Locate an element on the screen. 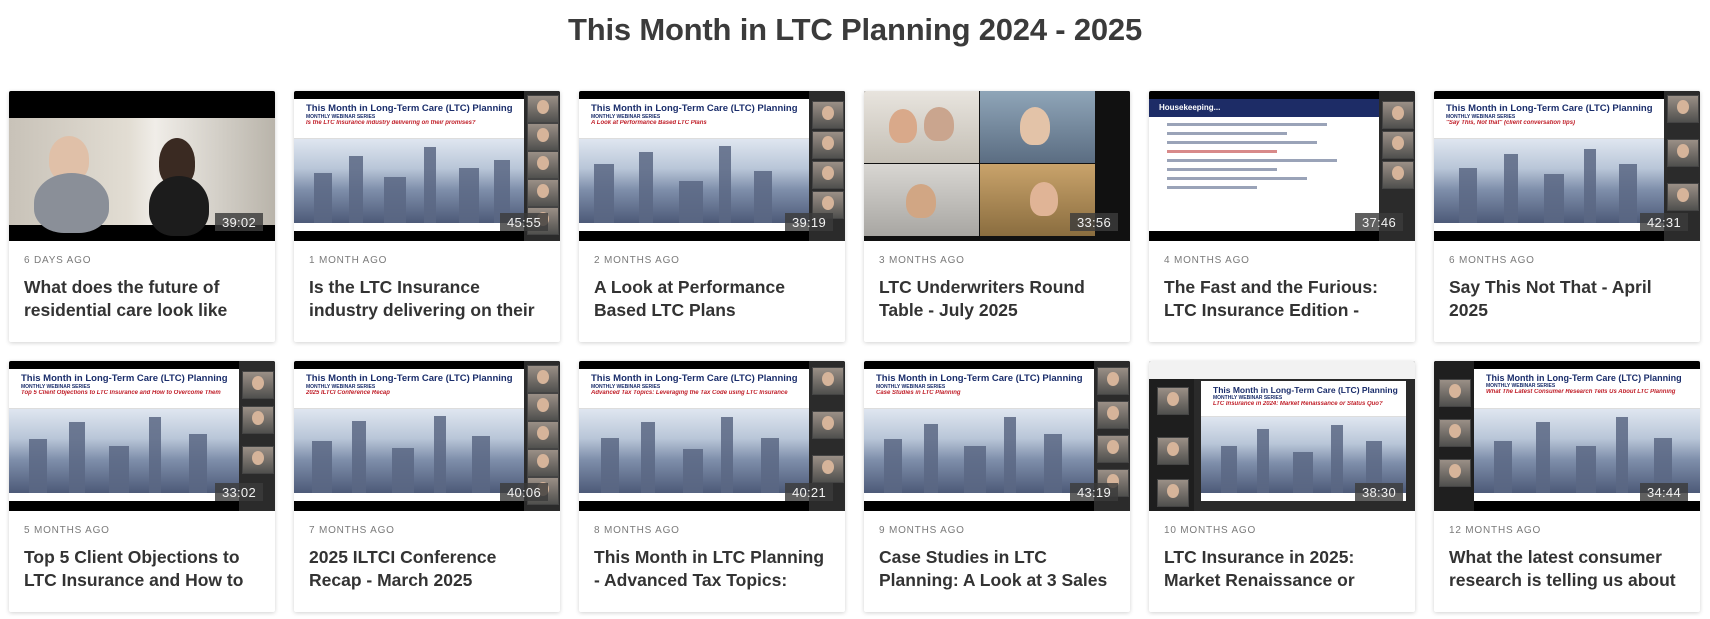 Image resolution: width=1710 pixels, height=619 pixels. video-title: 2025 ILTCI Conference Recap - March 2025 is located at coordinates (427, 568).